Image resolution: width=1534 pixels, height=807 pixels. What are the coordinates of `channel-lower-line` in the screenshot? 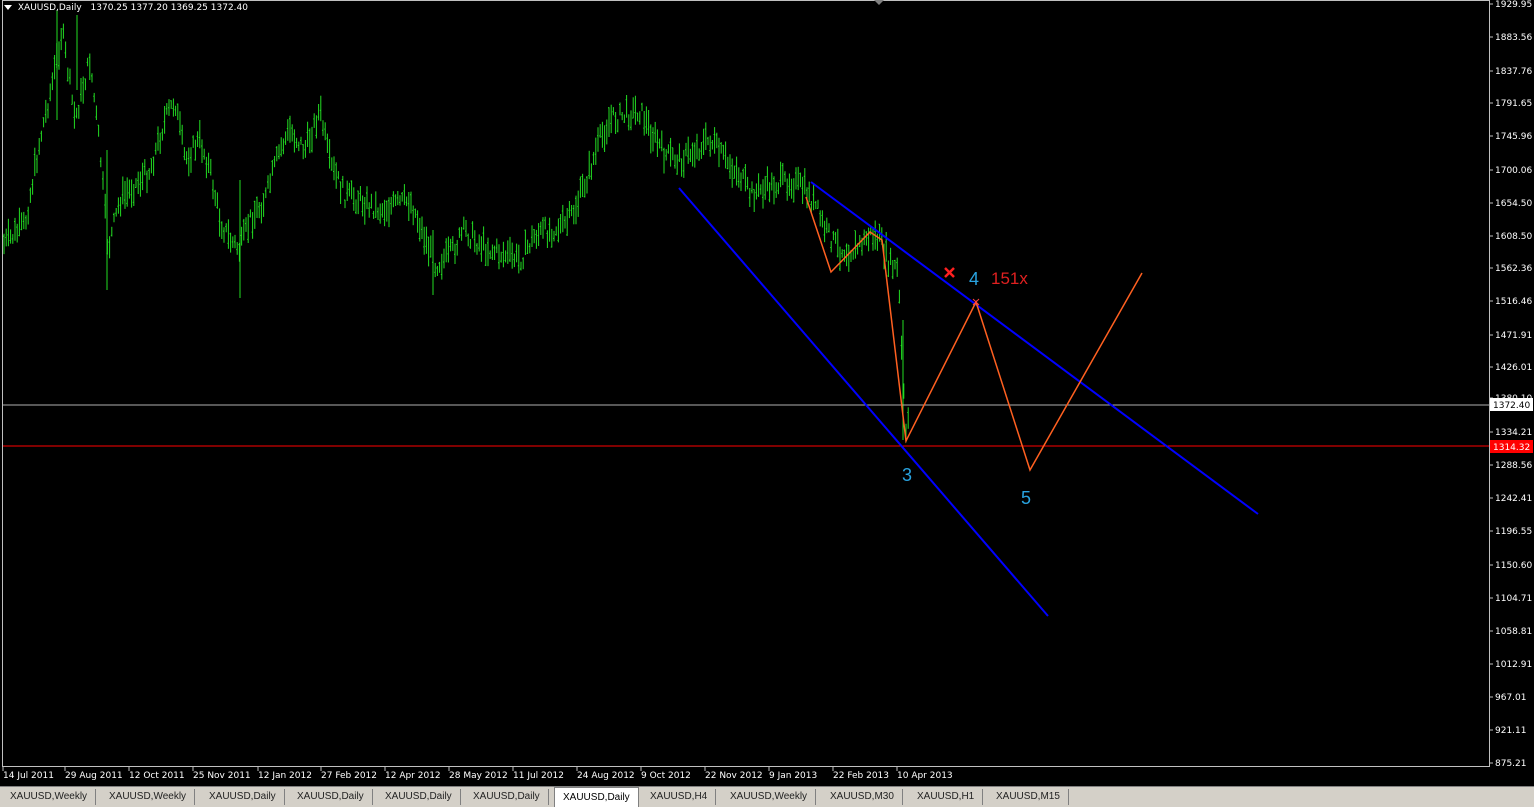 It's located at (863, 402).